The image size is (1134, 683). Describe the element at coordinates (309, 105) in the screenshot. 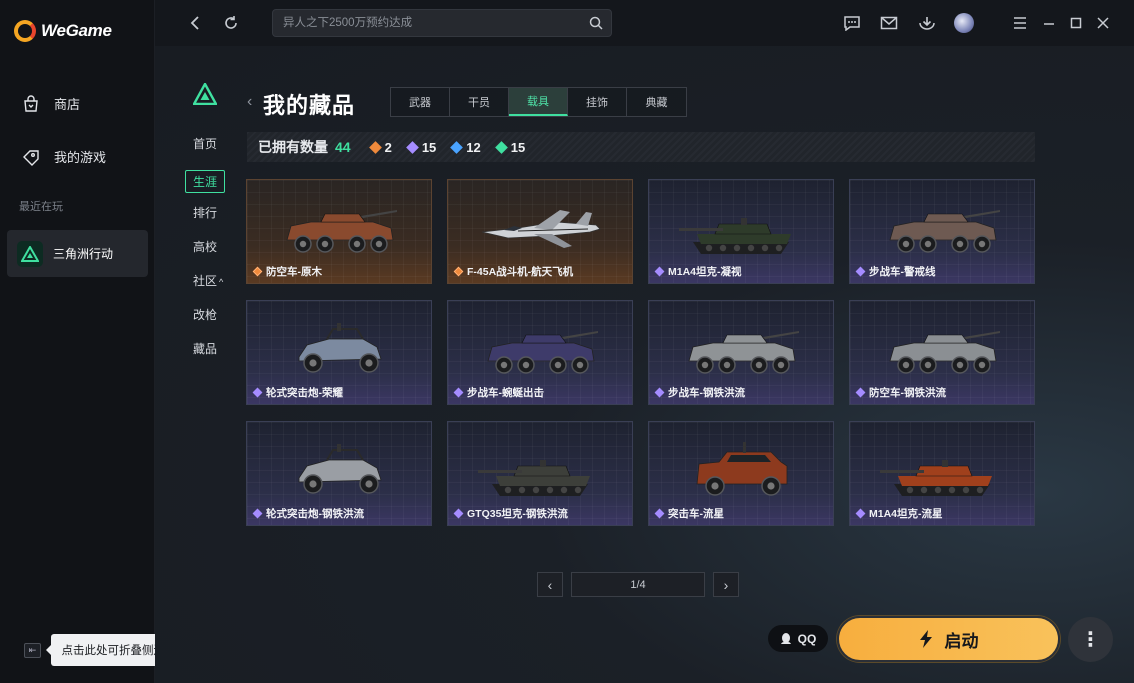

I see `page-title: 我的藏品` at that location.